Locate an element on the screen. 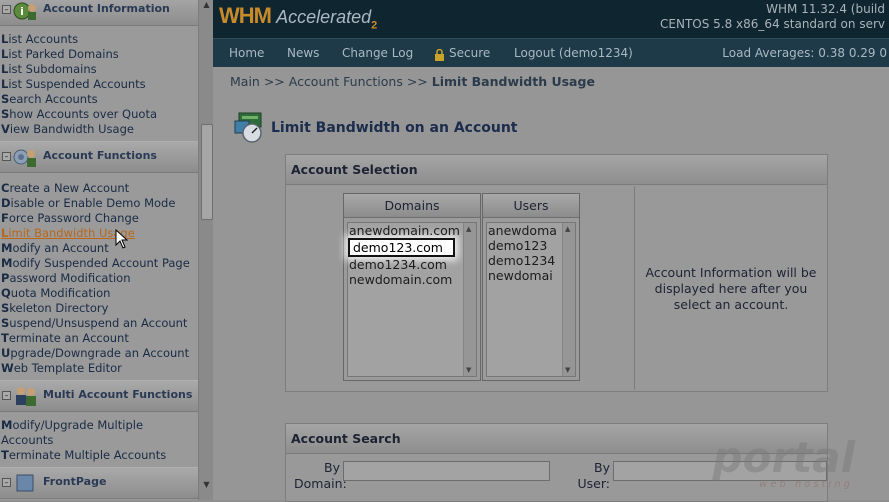 Image resolution: width=889 pixels, height=502 pixels. section-title: FrontPage is located at coordinates (75, 481).